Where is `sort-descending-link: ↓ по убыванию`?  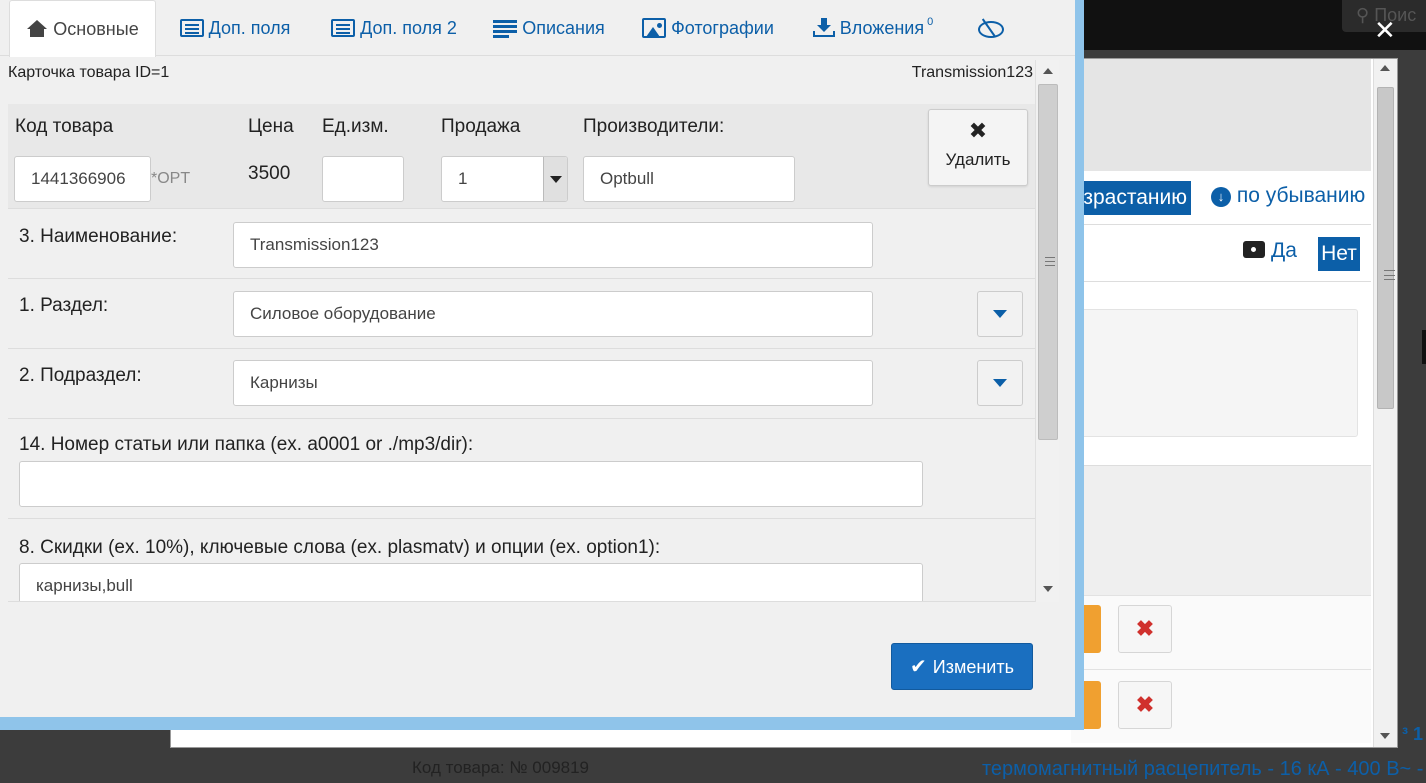
sort-descending-link: ↓ по убыванию is located at coordinates (1288, 196).